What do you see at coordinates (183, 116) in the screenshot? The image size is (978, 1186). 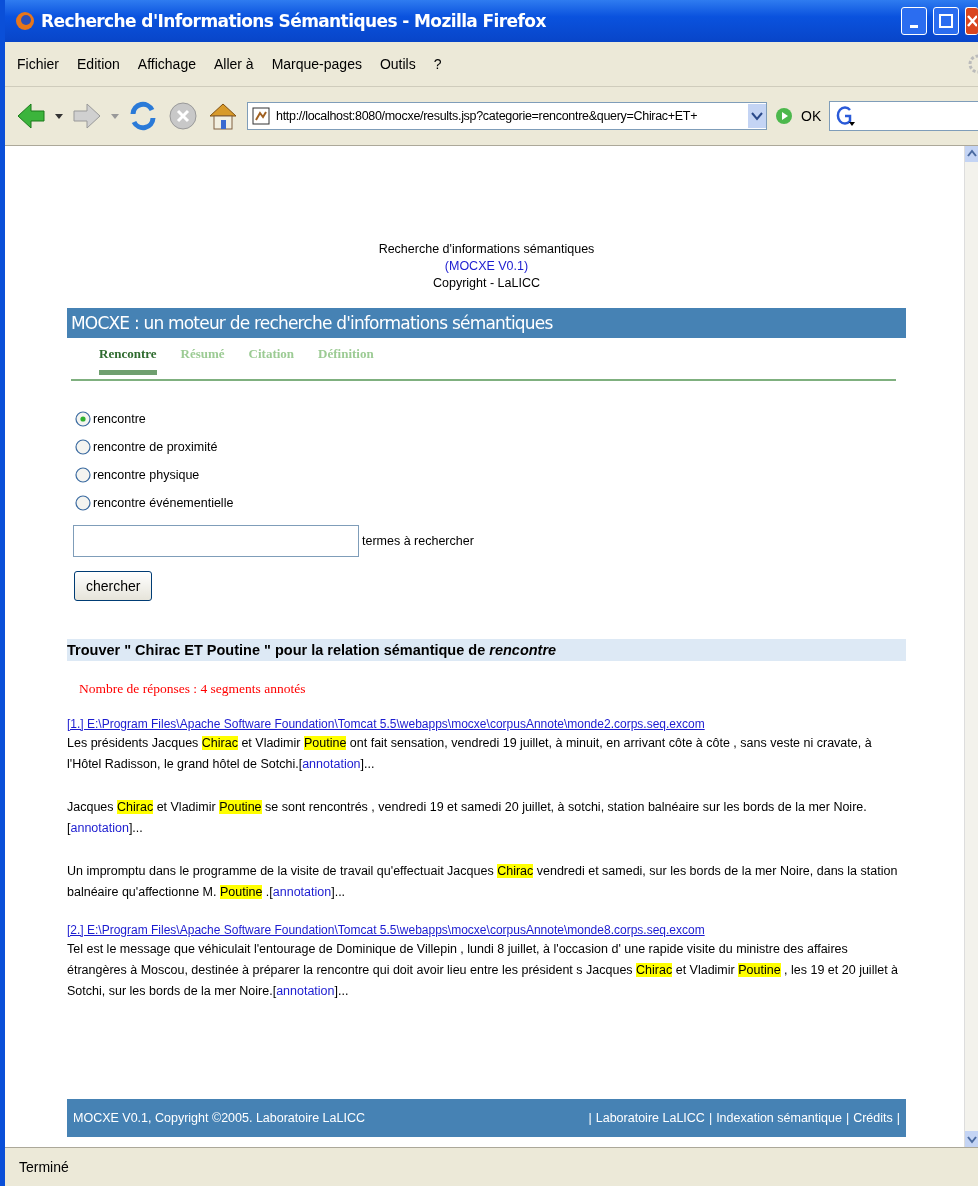 I see `stop-icon` at bounding box center [183, 116].